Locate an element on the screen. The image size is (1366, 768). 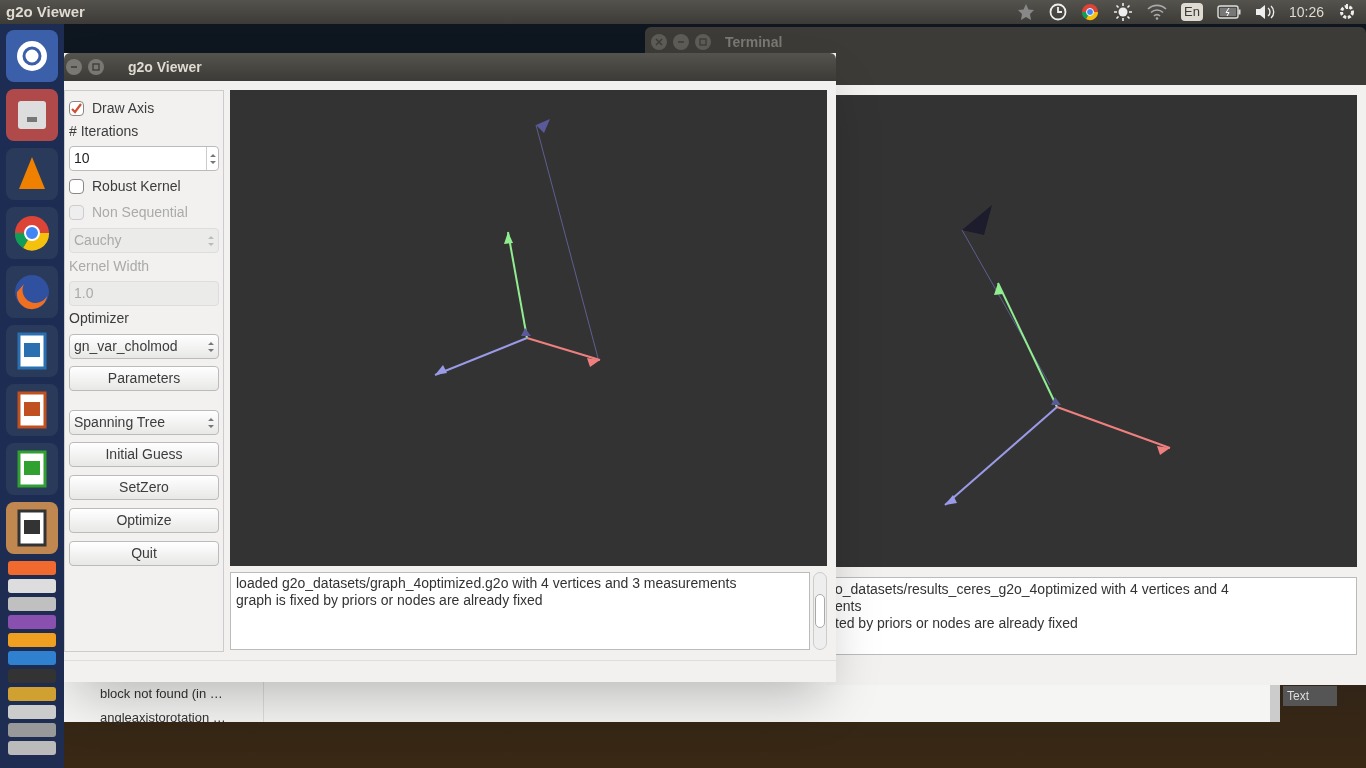
spreadsheet-icon is located at coordinates (32, 469).